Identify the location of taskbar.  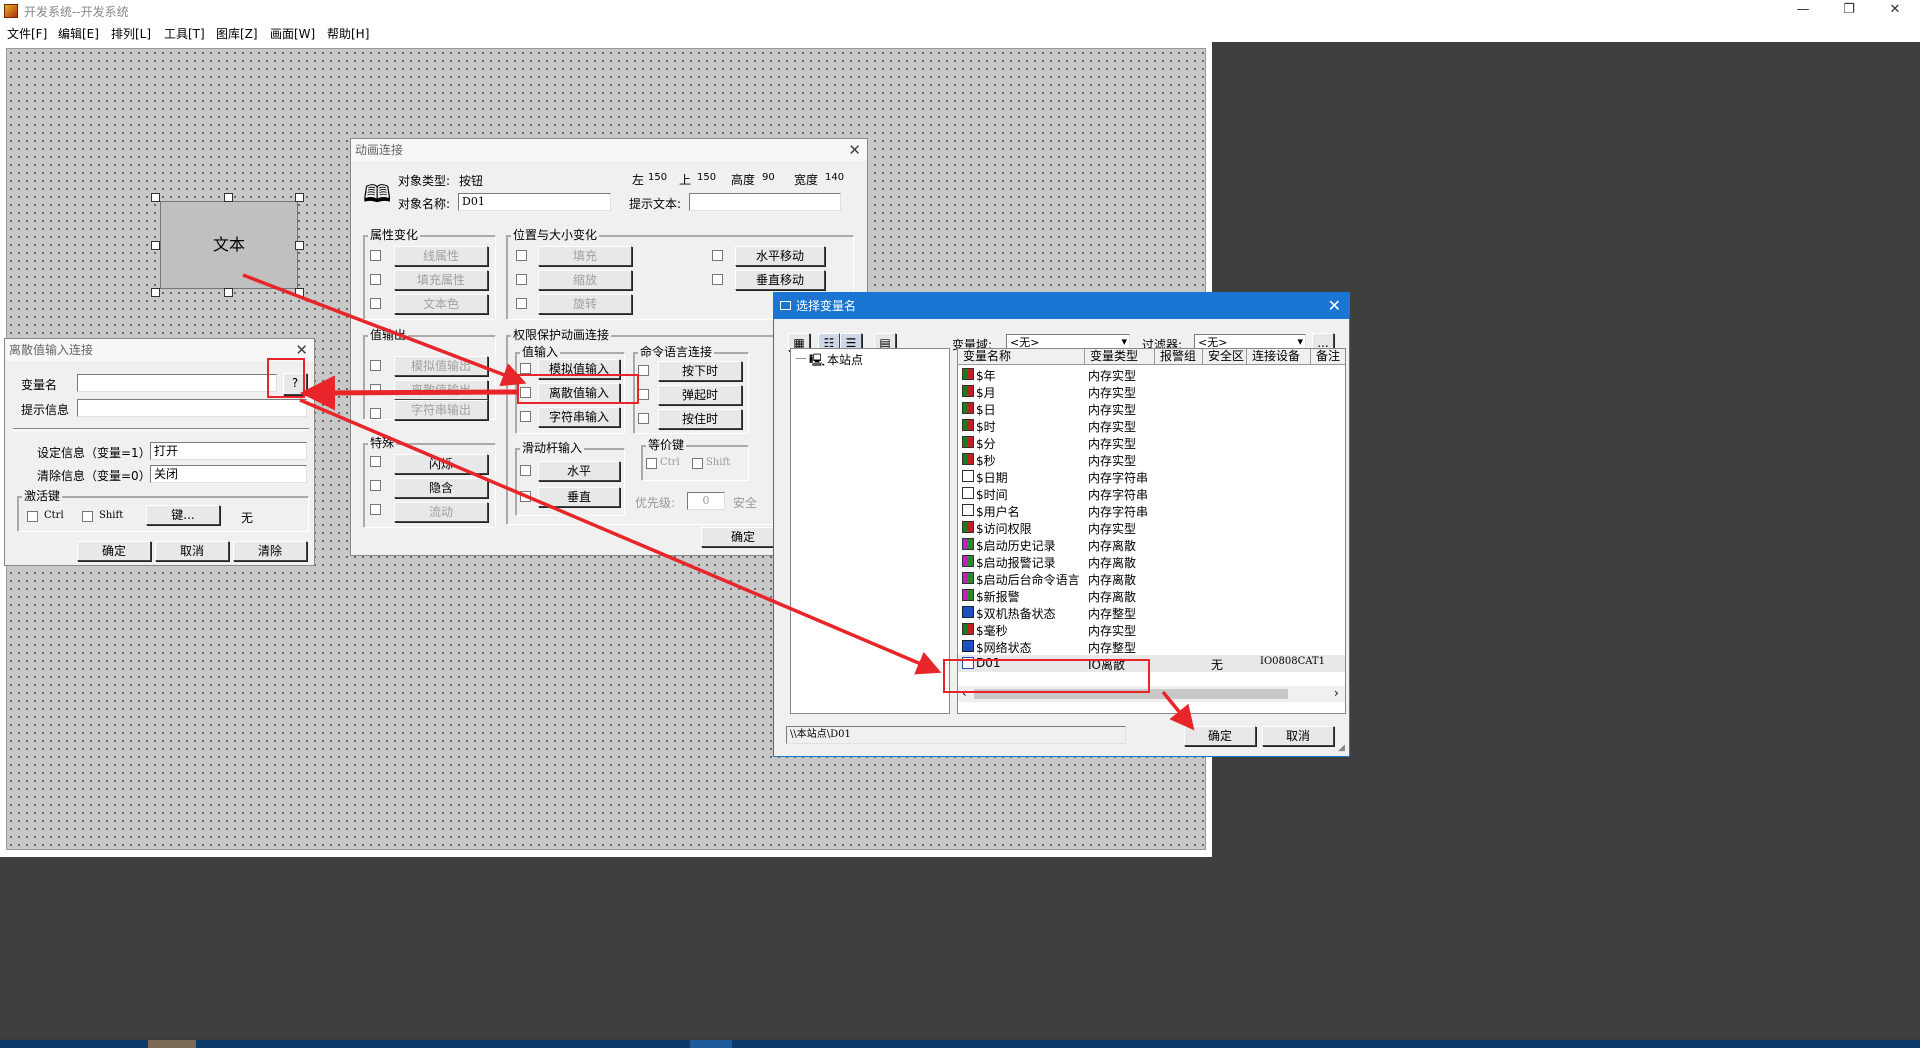
(960, 1044).